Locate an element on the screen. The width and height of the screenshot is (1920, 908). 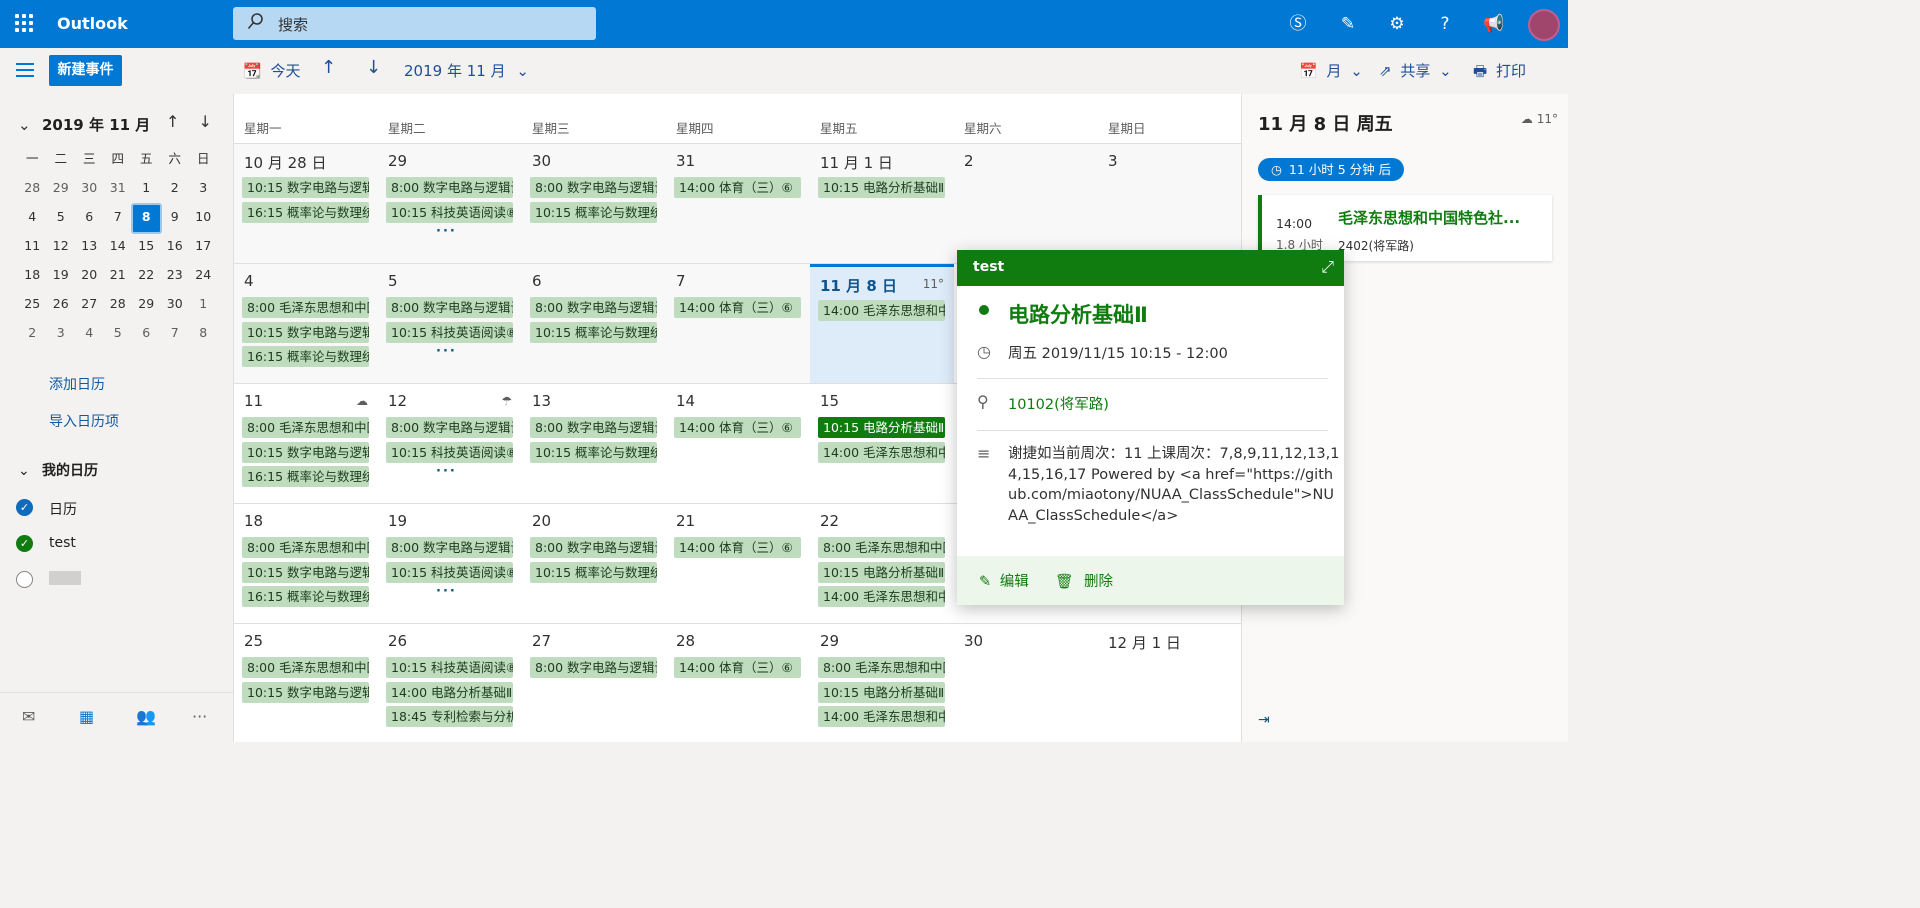
mini-day: 9 is located at coordinates (175, 218).